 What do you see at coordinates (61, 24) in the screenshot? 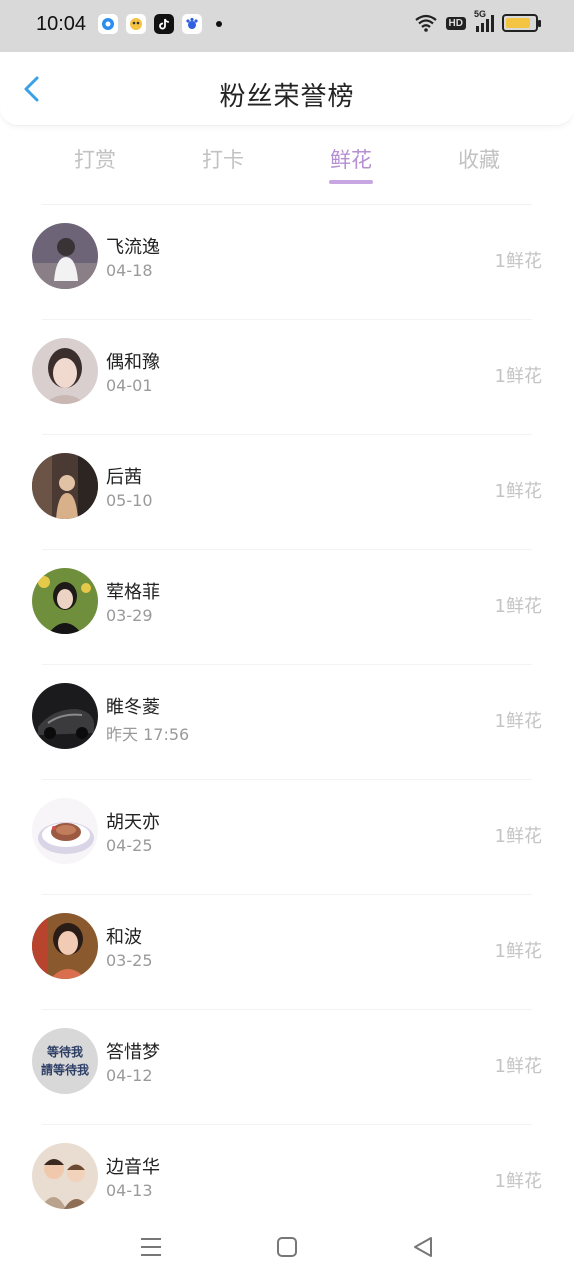
I see `status-time: 10:04` at bounding box center [61, 24].